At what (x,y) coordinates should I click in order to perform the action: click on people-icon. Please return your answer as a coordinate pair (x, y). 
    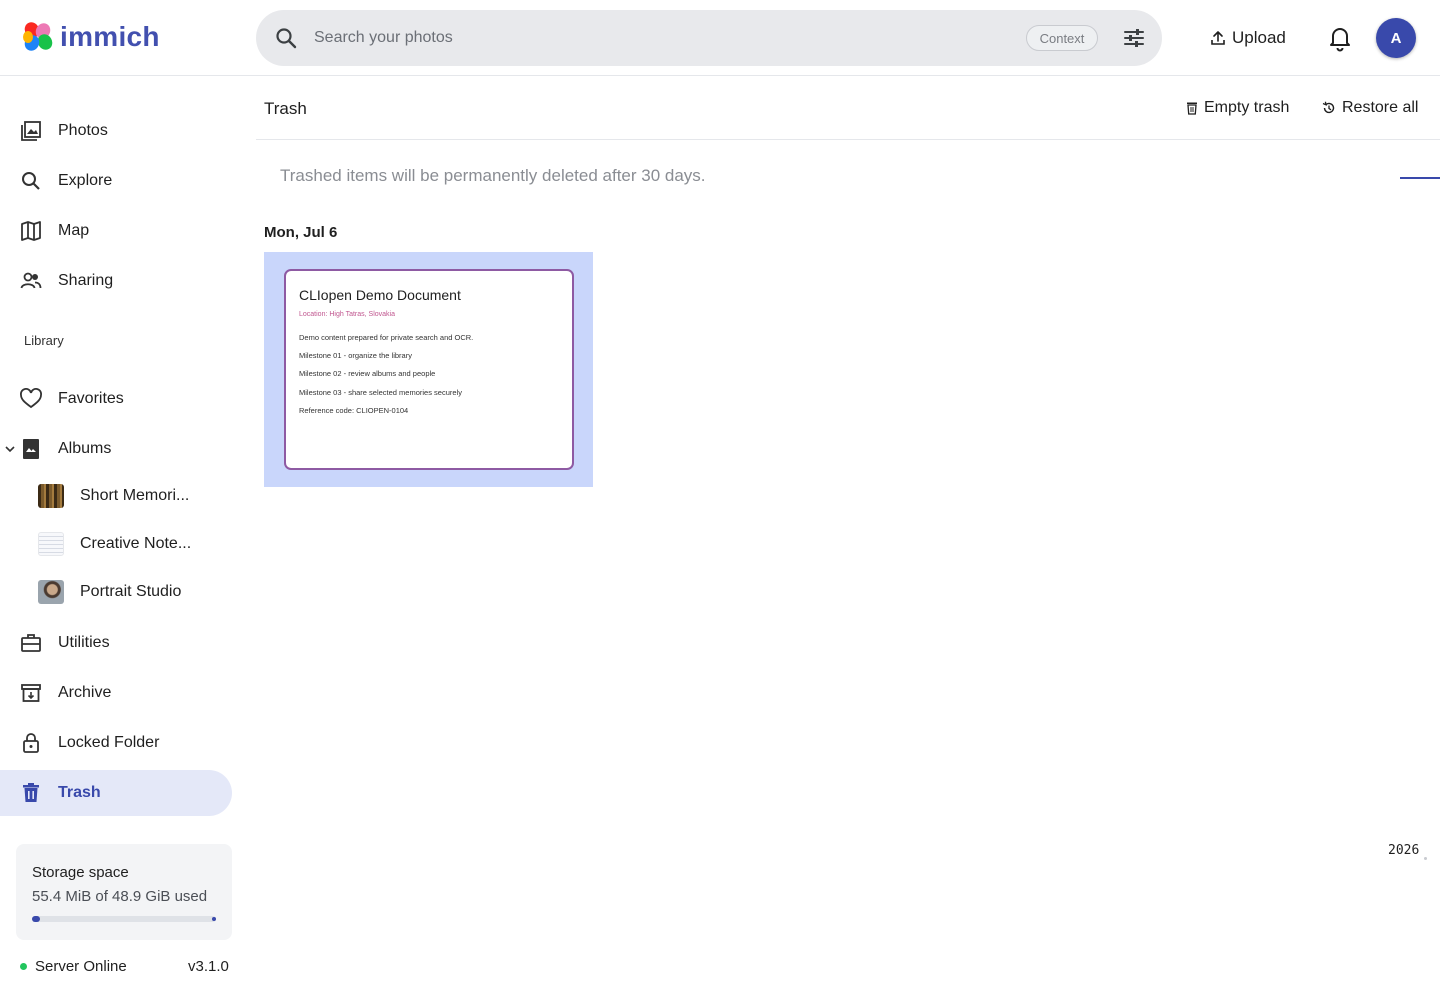
    Looking at the image, I should click on (31, 280).